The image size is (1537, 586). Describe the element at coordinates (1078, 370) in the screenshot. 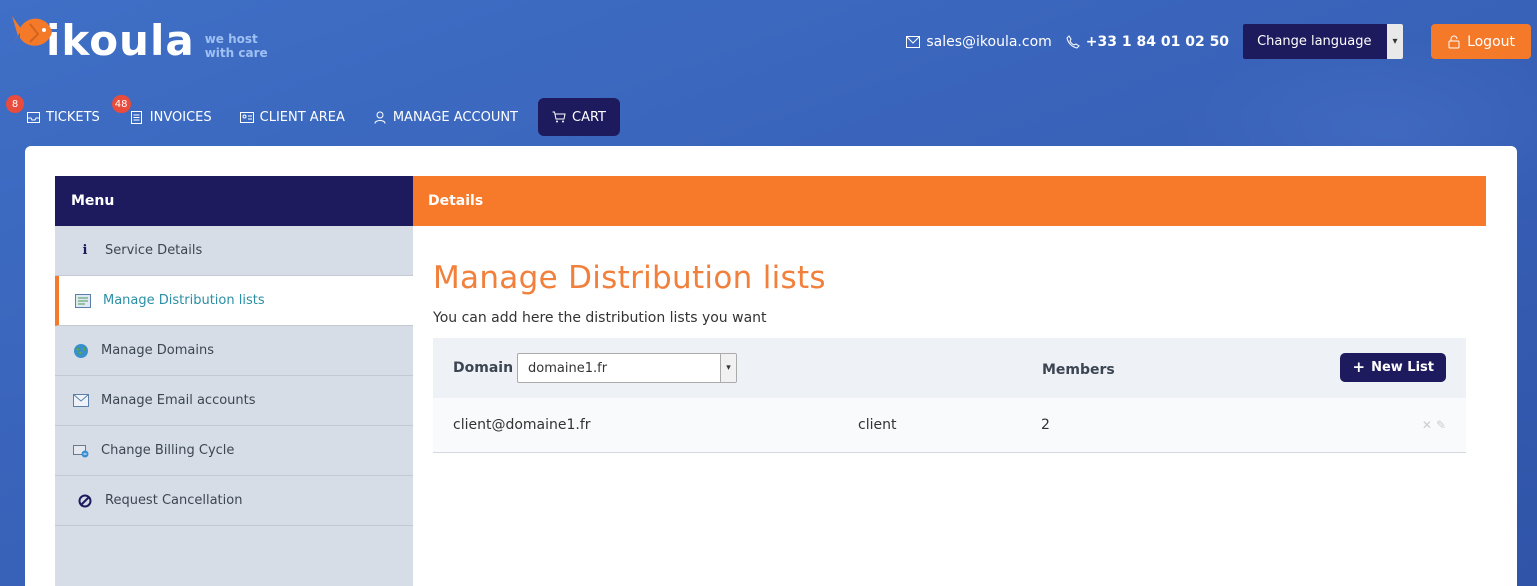

I see `members-column-header: Members` at that location.